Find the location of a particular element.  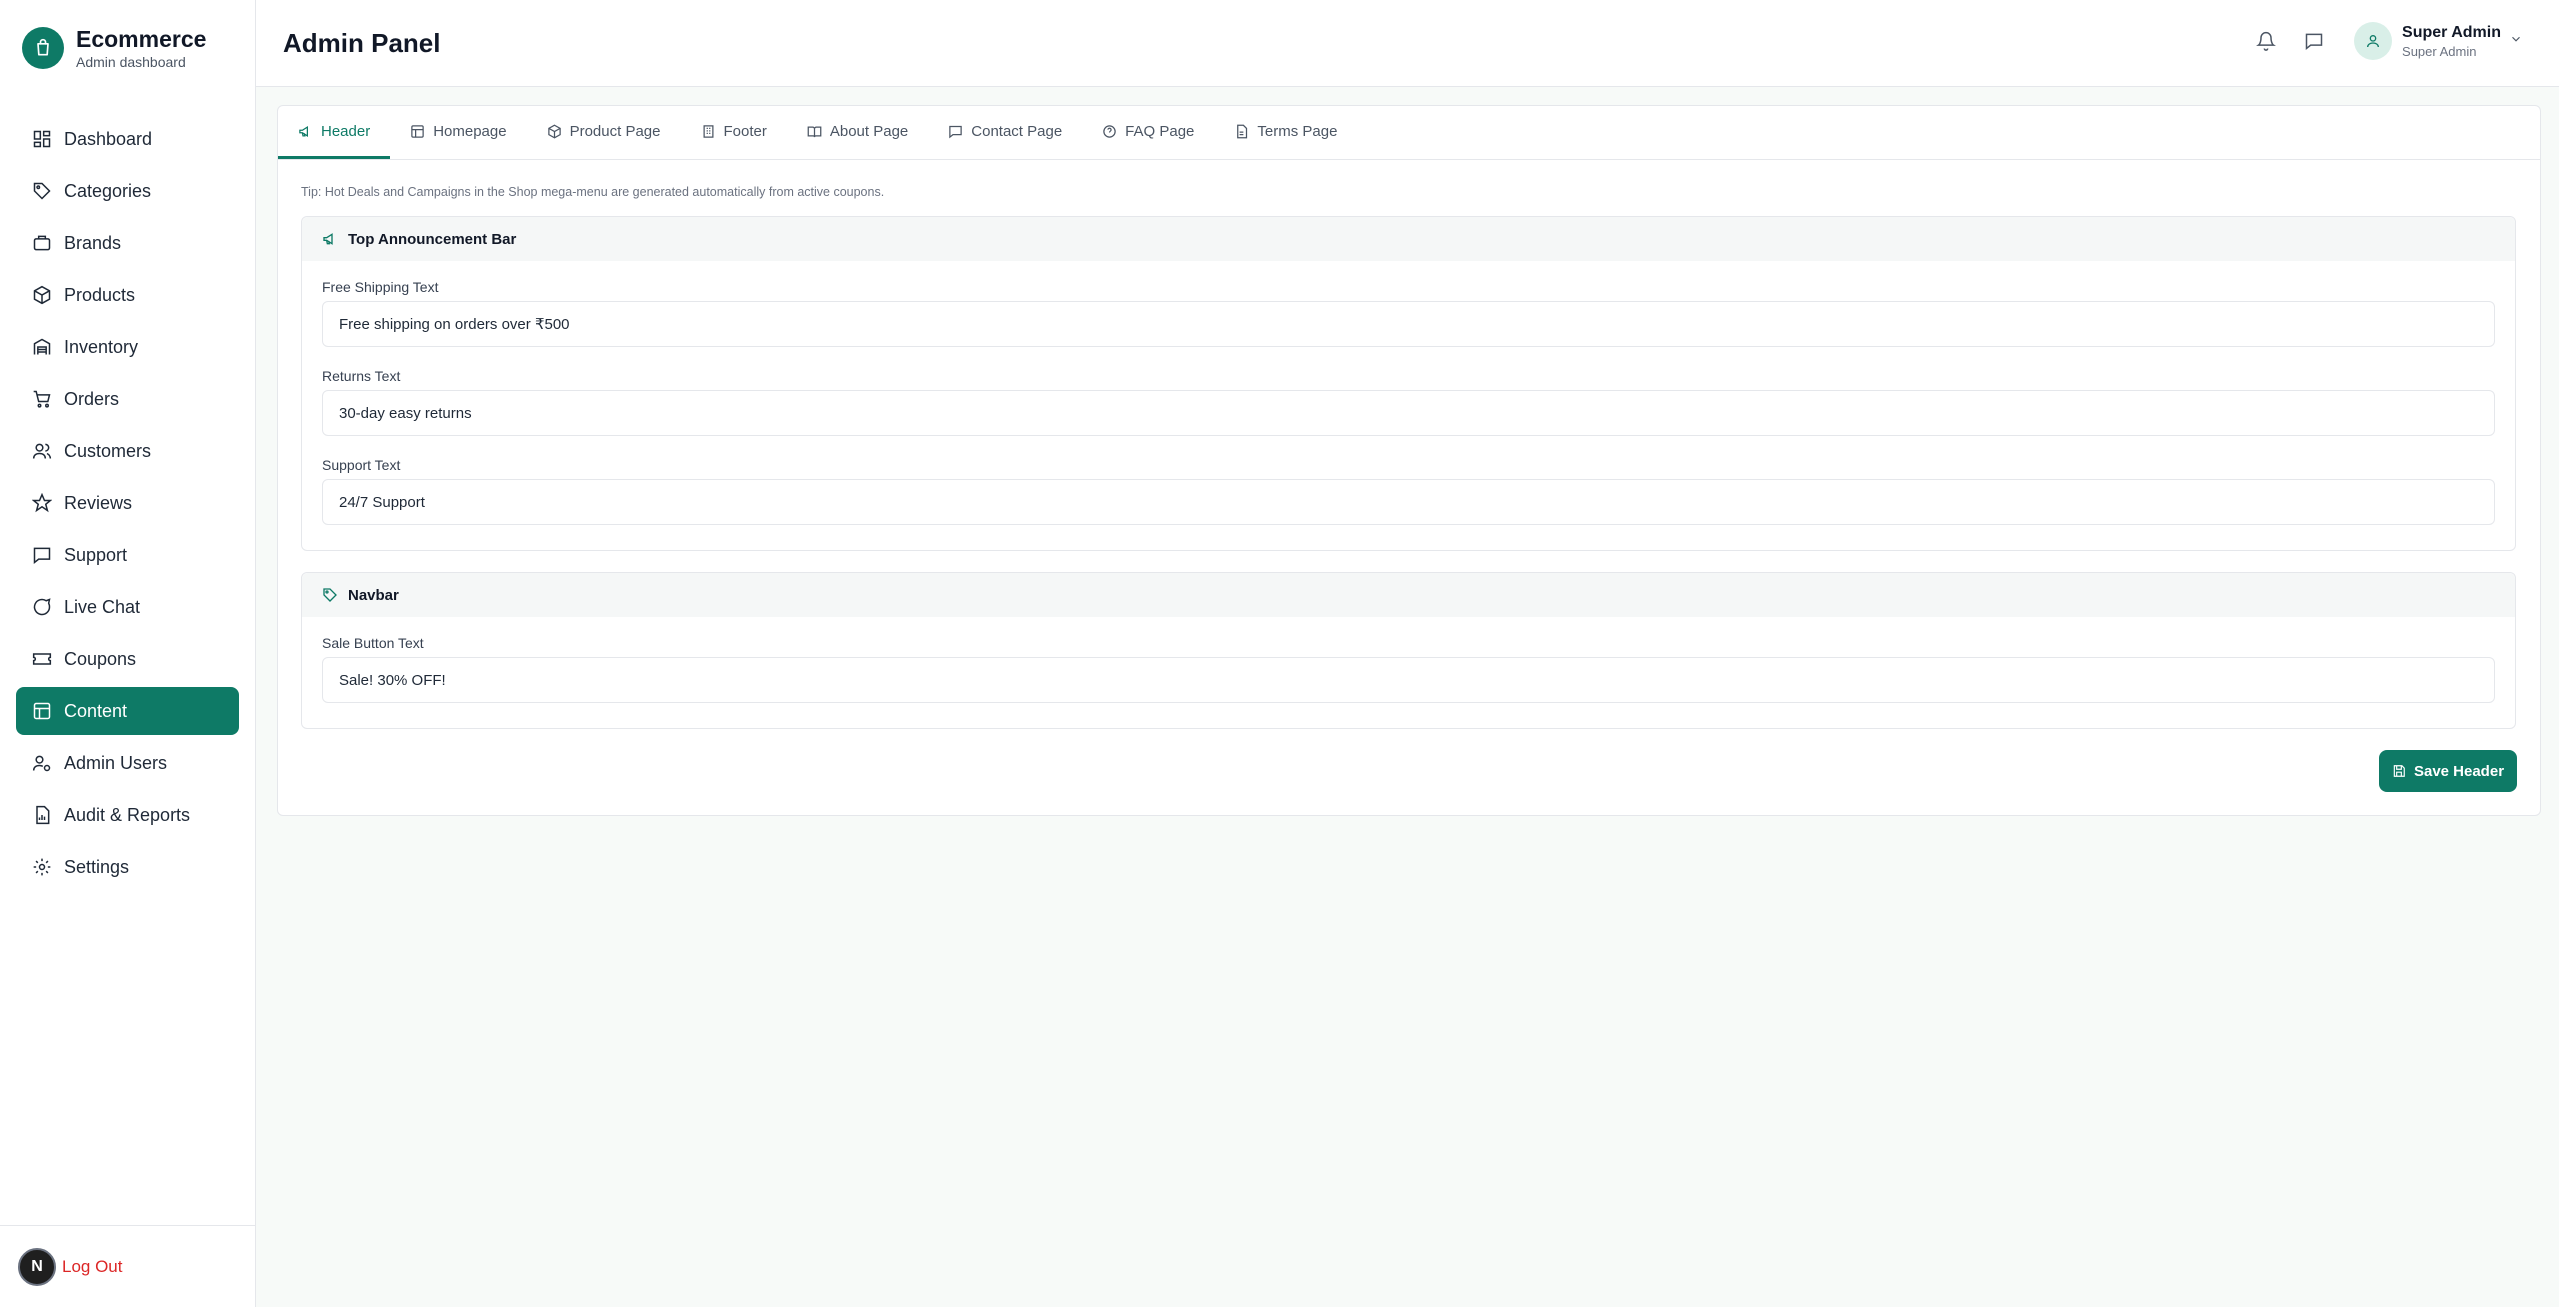

sidebar-item-label: Audit & Reports is located at coordinates (127, 814).